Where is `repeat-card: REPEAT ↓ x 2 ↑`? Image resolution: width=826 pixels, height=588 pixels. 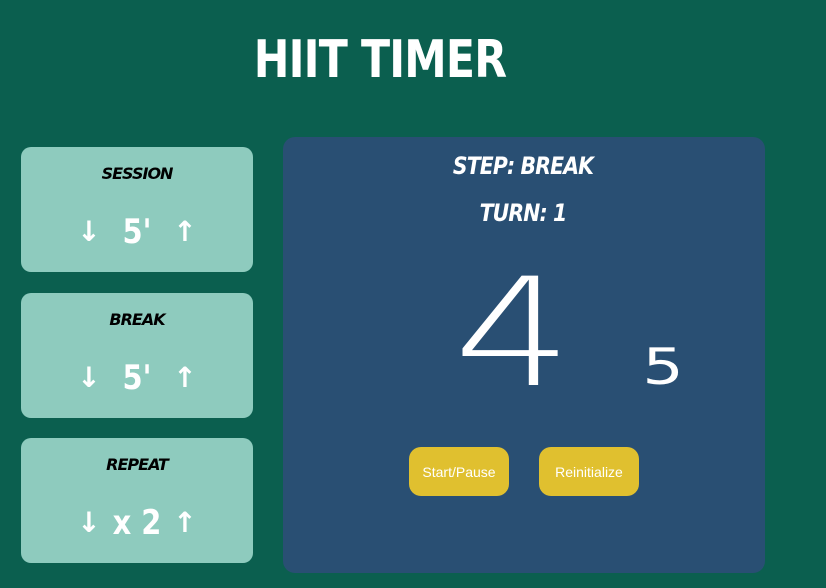 repeat-card: REPEAT ↓ x 2 ↑ is located at coordinates (137, 500).